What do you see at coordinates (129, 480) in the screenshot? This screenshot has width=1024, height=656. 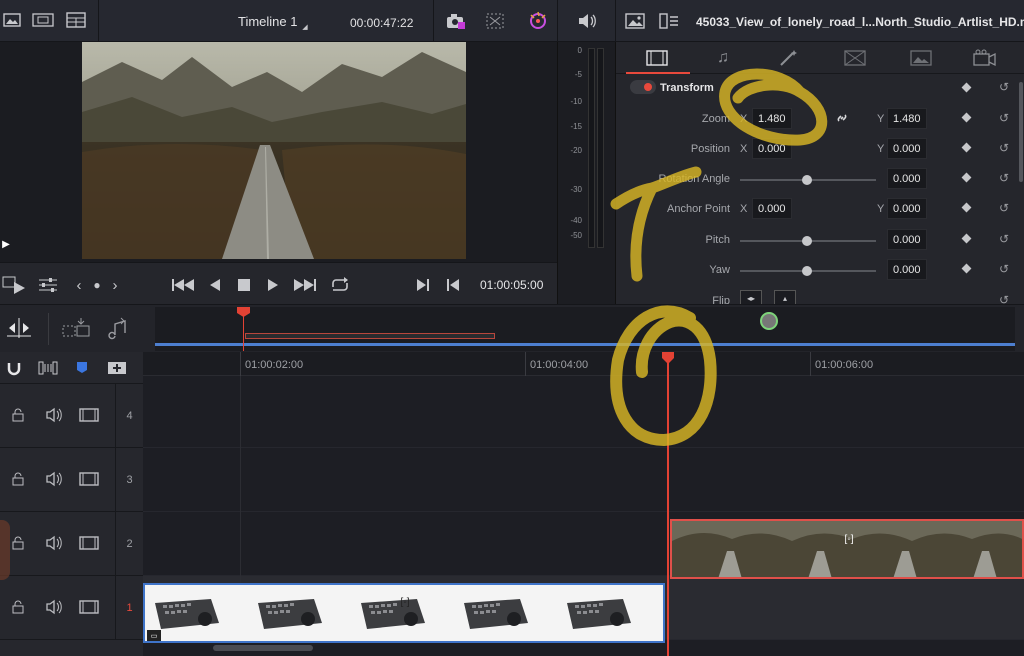 I see `track-number: 3` at bounding box center [129, 480].